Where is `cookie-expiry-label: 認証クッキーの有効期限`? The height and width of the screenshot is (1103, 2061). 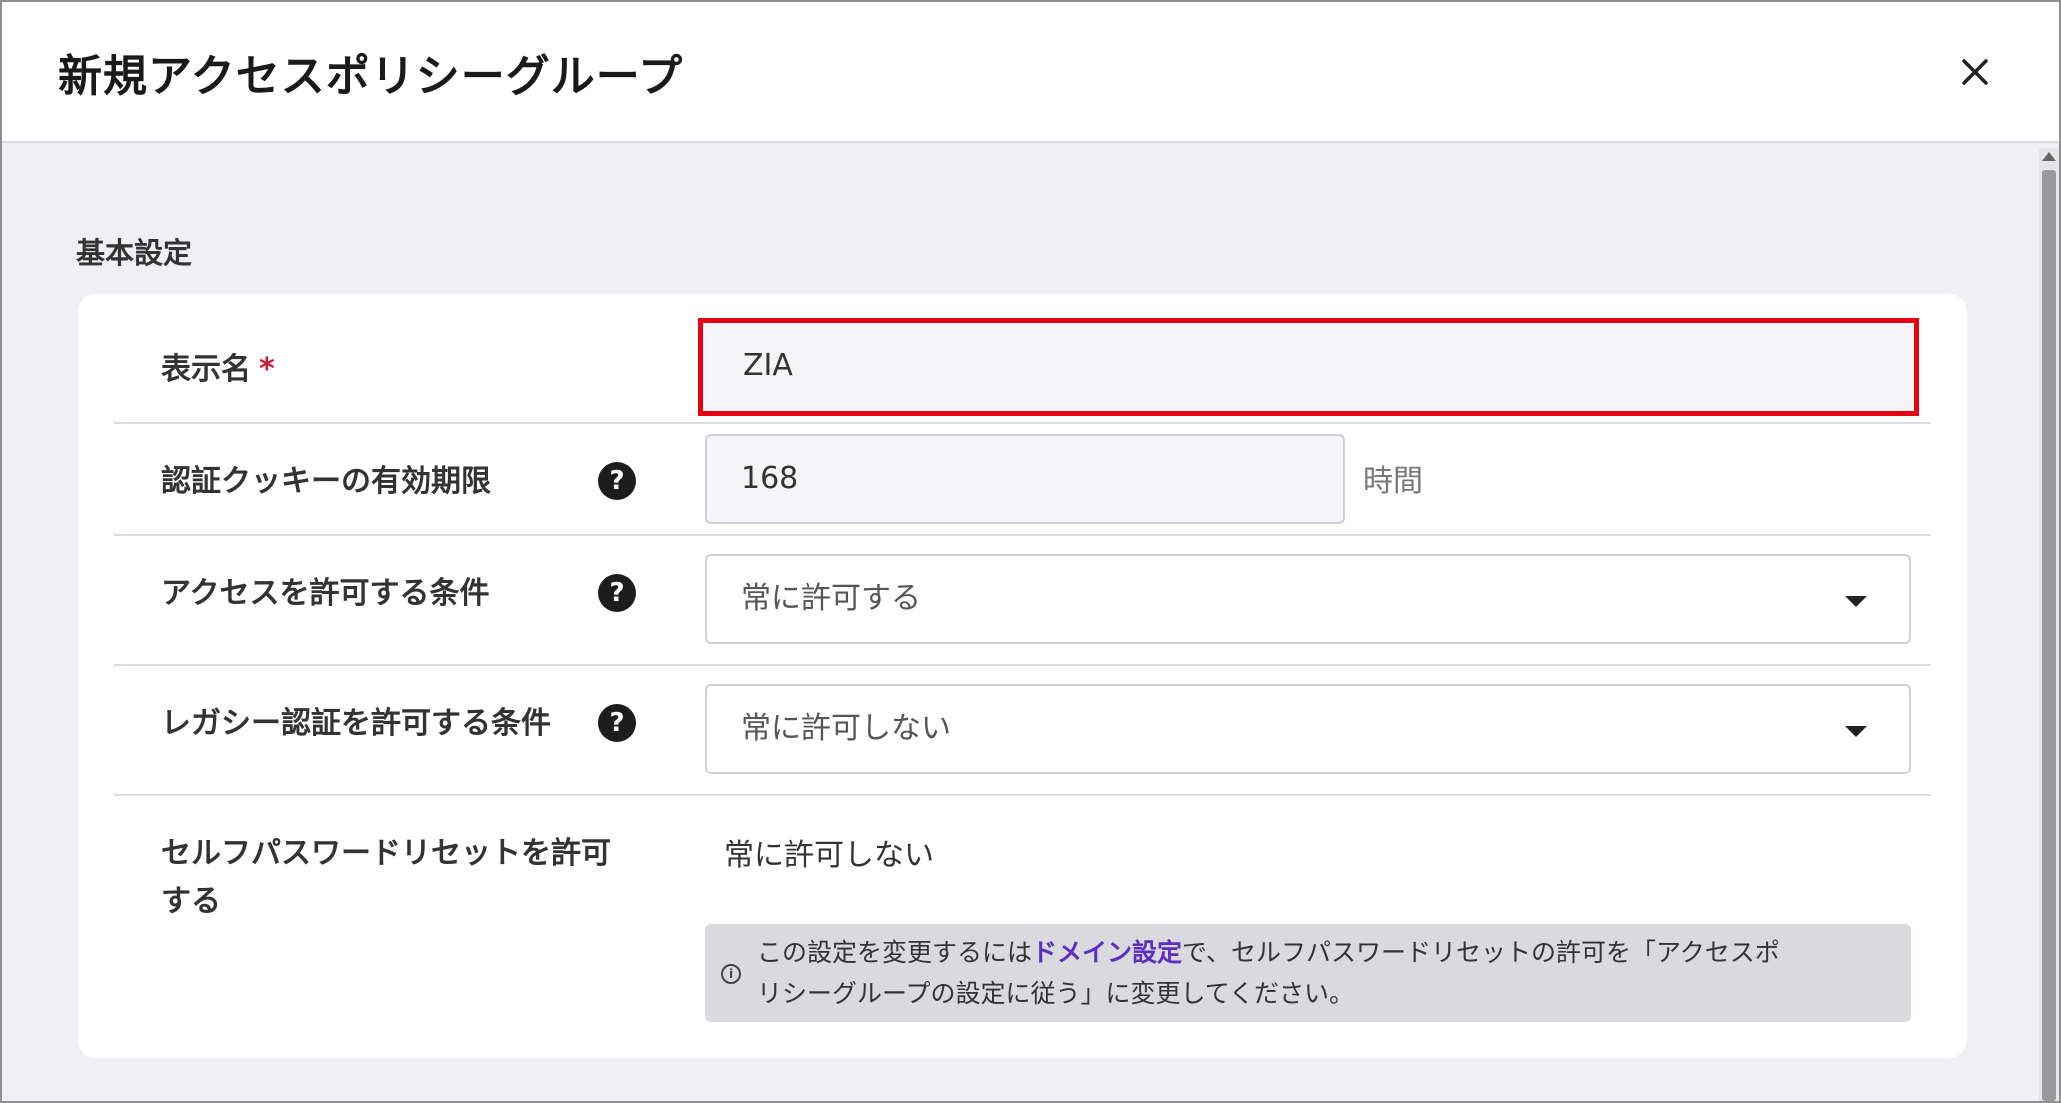 cookie-expiry-label: 認証クッキーの有効期限 is located at coordinates (326, 481).